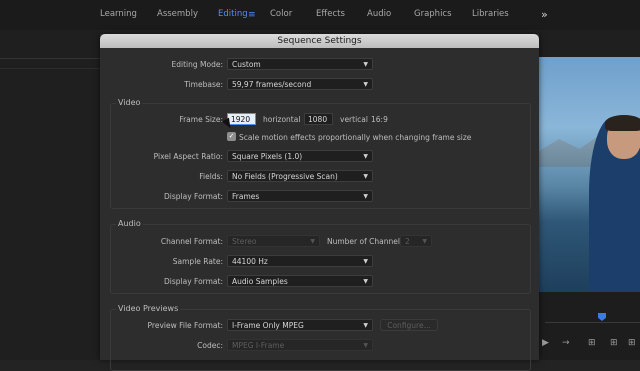 This screenshot has width=640, height=371. I want to click on preview-file-format-select: I-Frame Only MPEG ▼, so click(300, 325).